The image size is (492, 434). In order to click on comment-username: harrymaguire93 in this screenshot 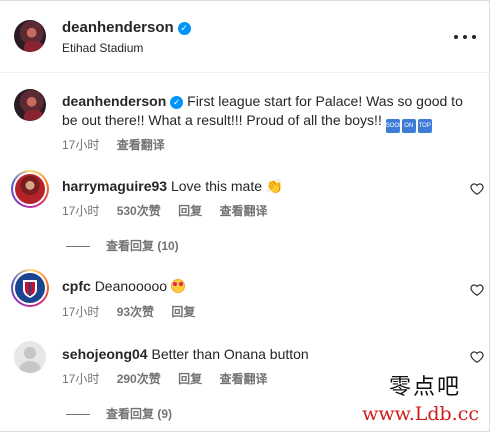, I will do `click(114, 186)`.